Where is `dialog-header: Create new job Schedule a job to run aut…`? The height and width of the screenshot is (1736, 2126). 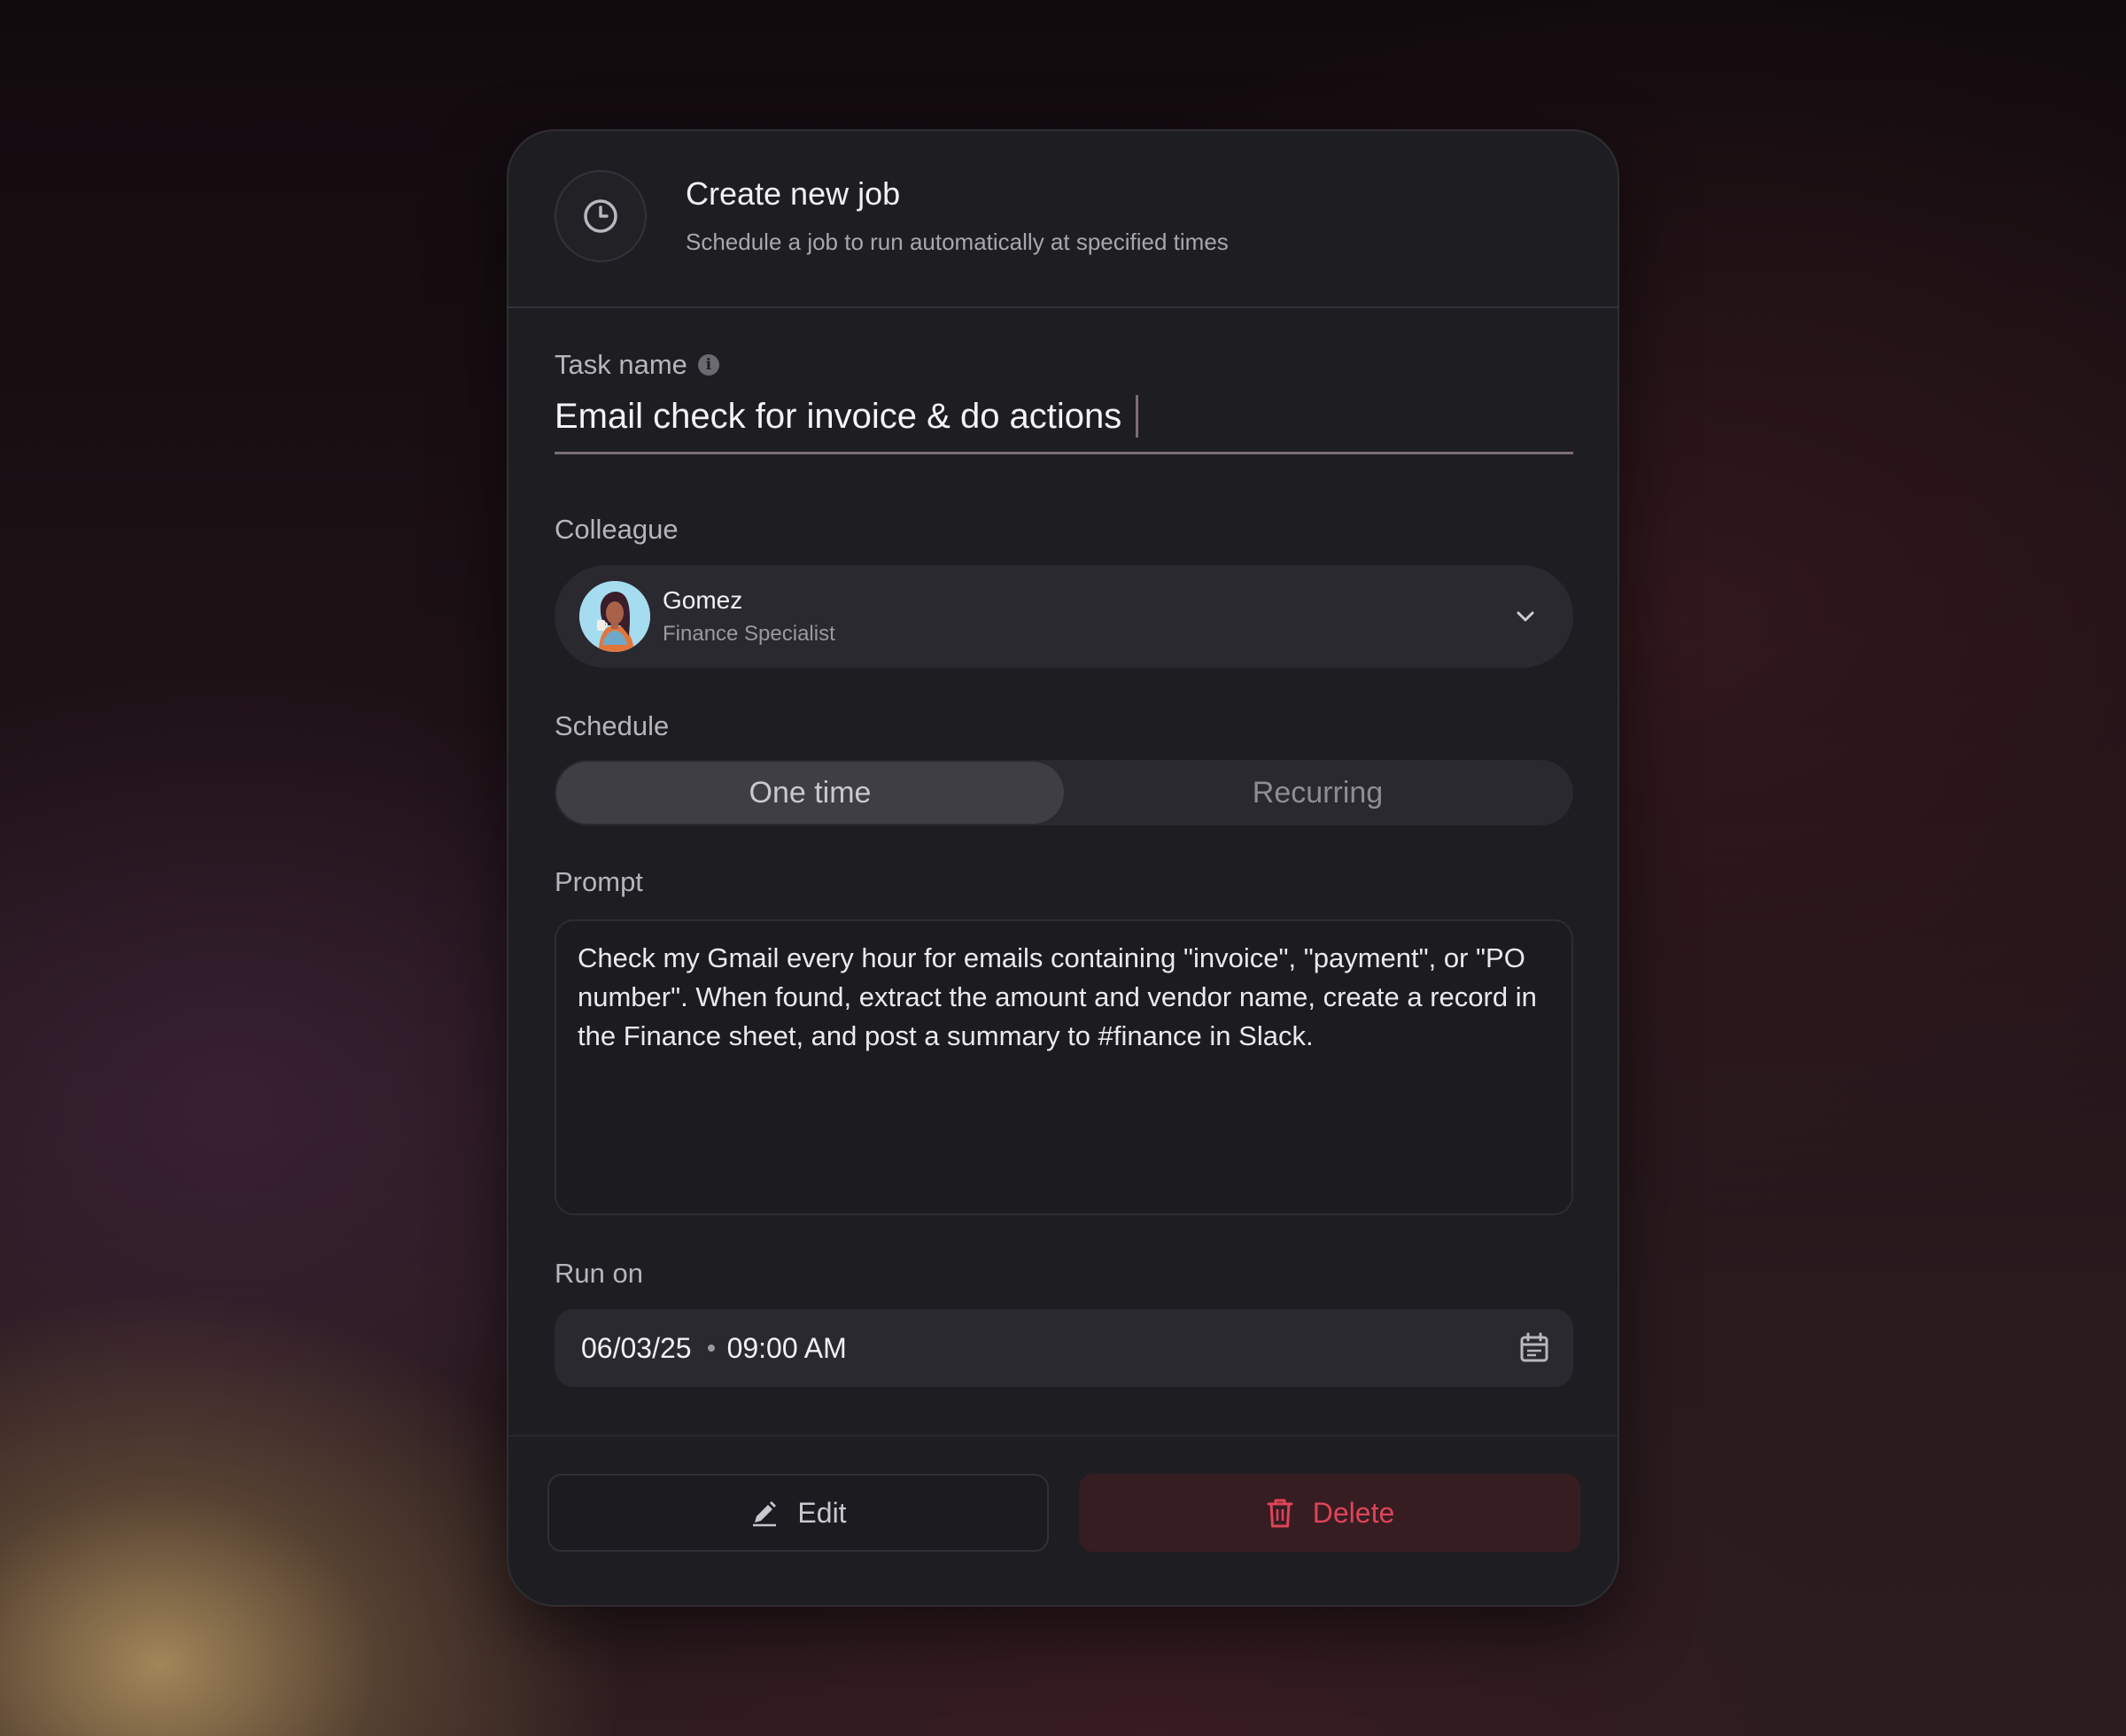
dialog-header: Create new job Schedule a job to run aut… is located at coordinates (1063, 219).